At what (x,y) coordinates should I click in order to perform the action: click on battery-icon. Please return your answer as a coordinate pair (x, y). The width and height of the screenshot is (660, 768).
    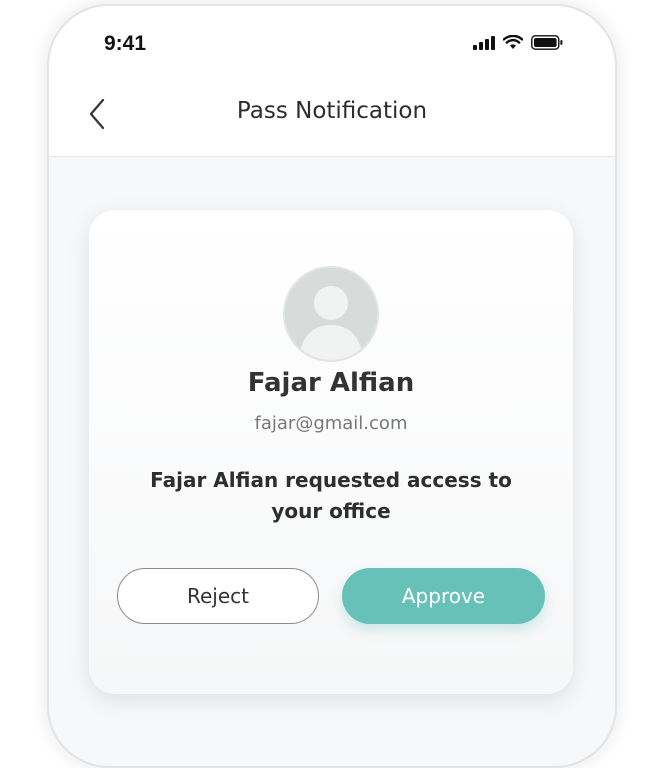
    Looking at the image, I should click on (547, 44).